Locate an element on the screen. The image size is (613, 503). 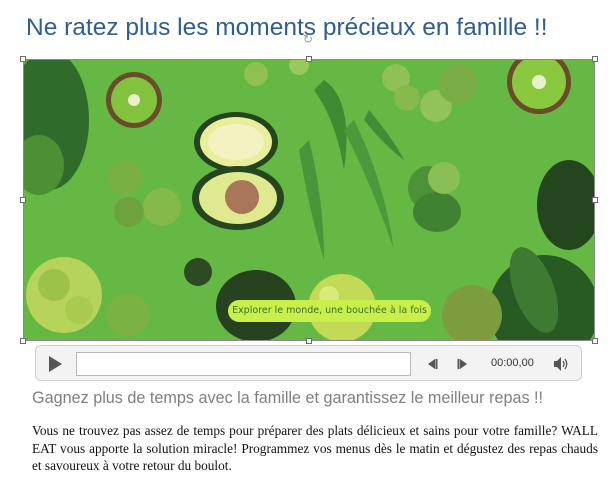
resize-handle-bottom-left is located at coordinates (23, 341).